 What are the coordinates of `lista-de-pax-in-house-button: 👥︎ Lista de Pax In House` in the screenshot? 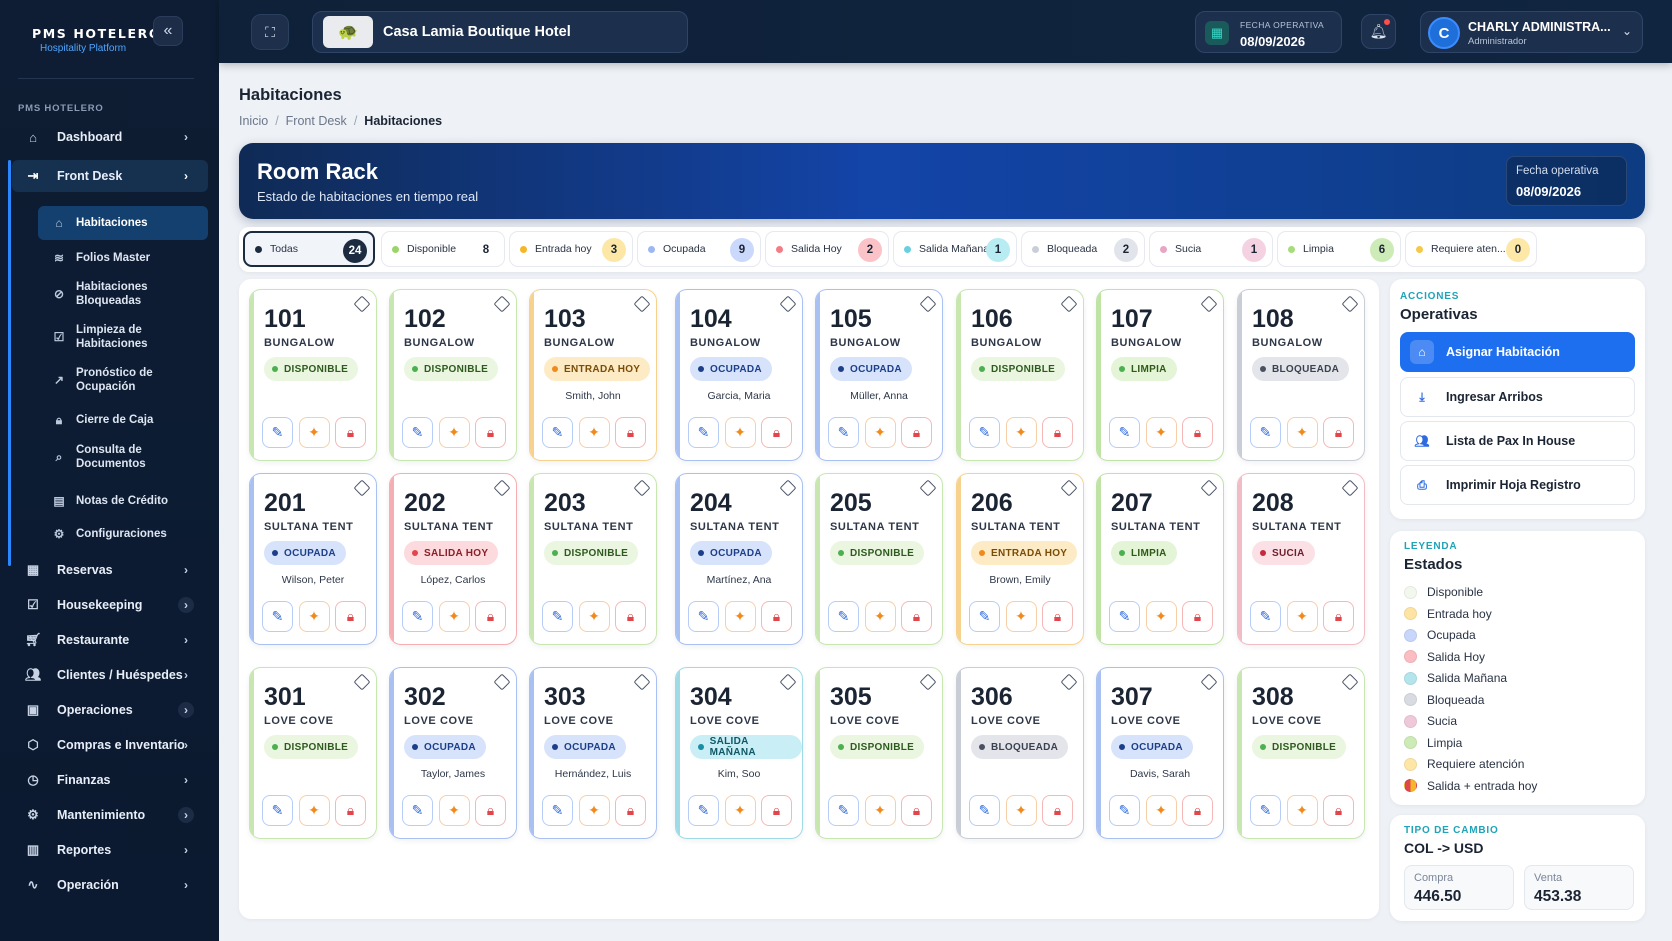 It's located at (1517, 441).